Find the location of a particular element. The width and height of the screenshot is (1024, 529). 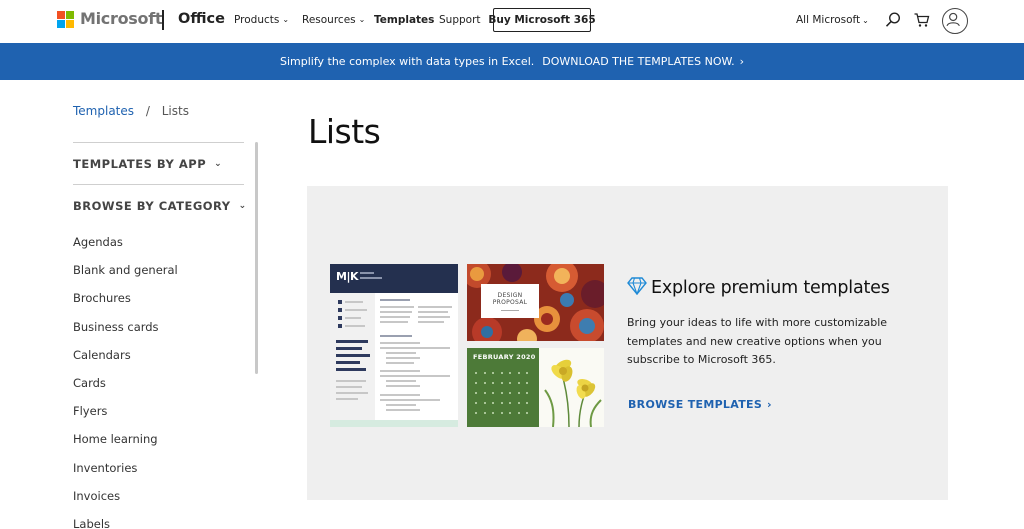

category-calendars: Calendars is located at coordinates (158, 355).